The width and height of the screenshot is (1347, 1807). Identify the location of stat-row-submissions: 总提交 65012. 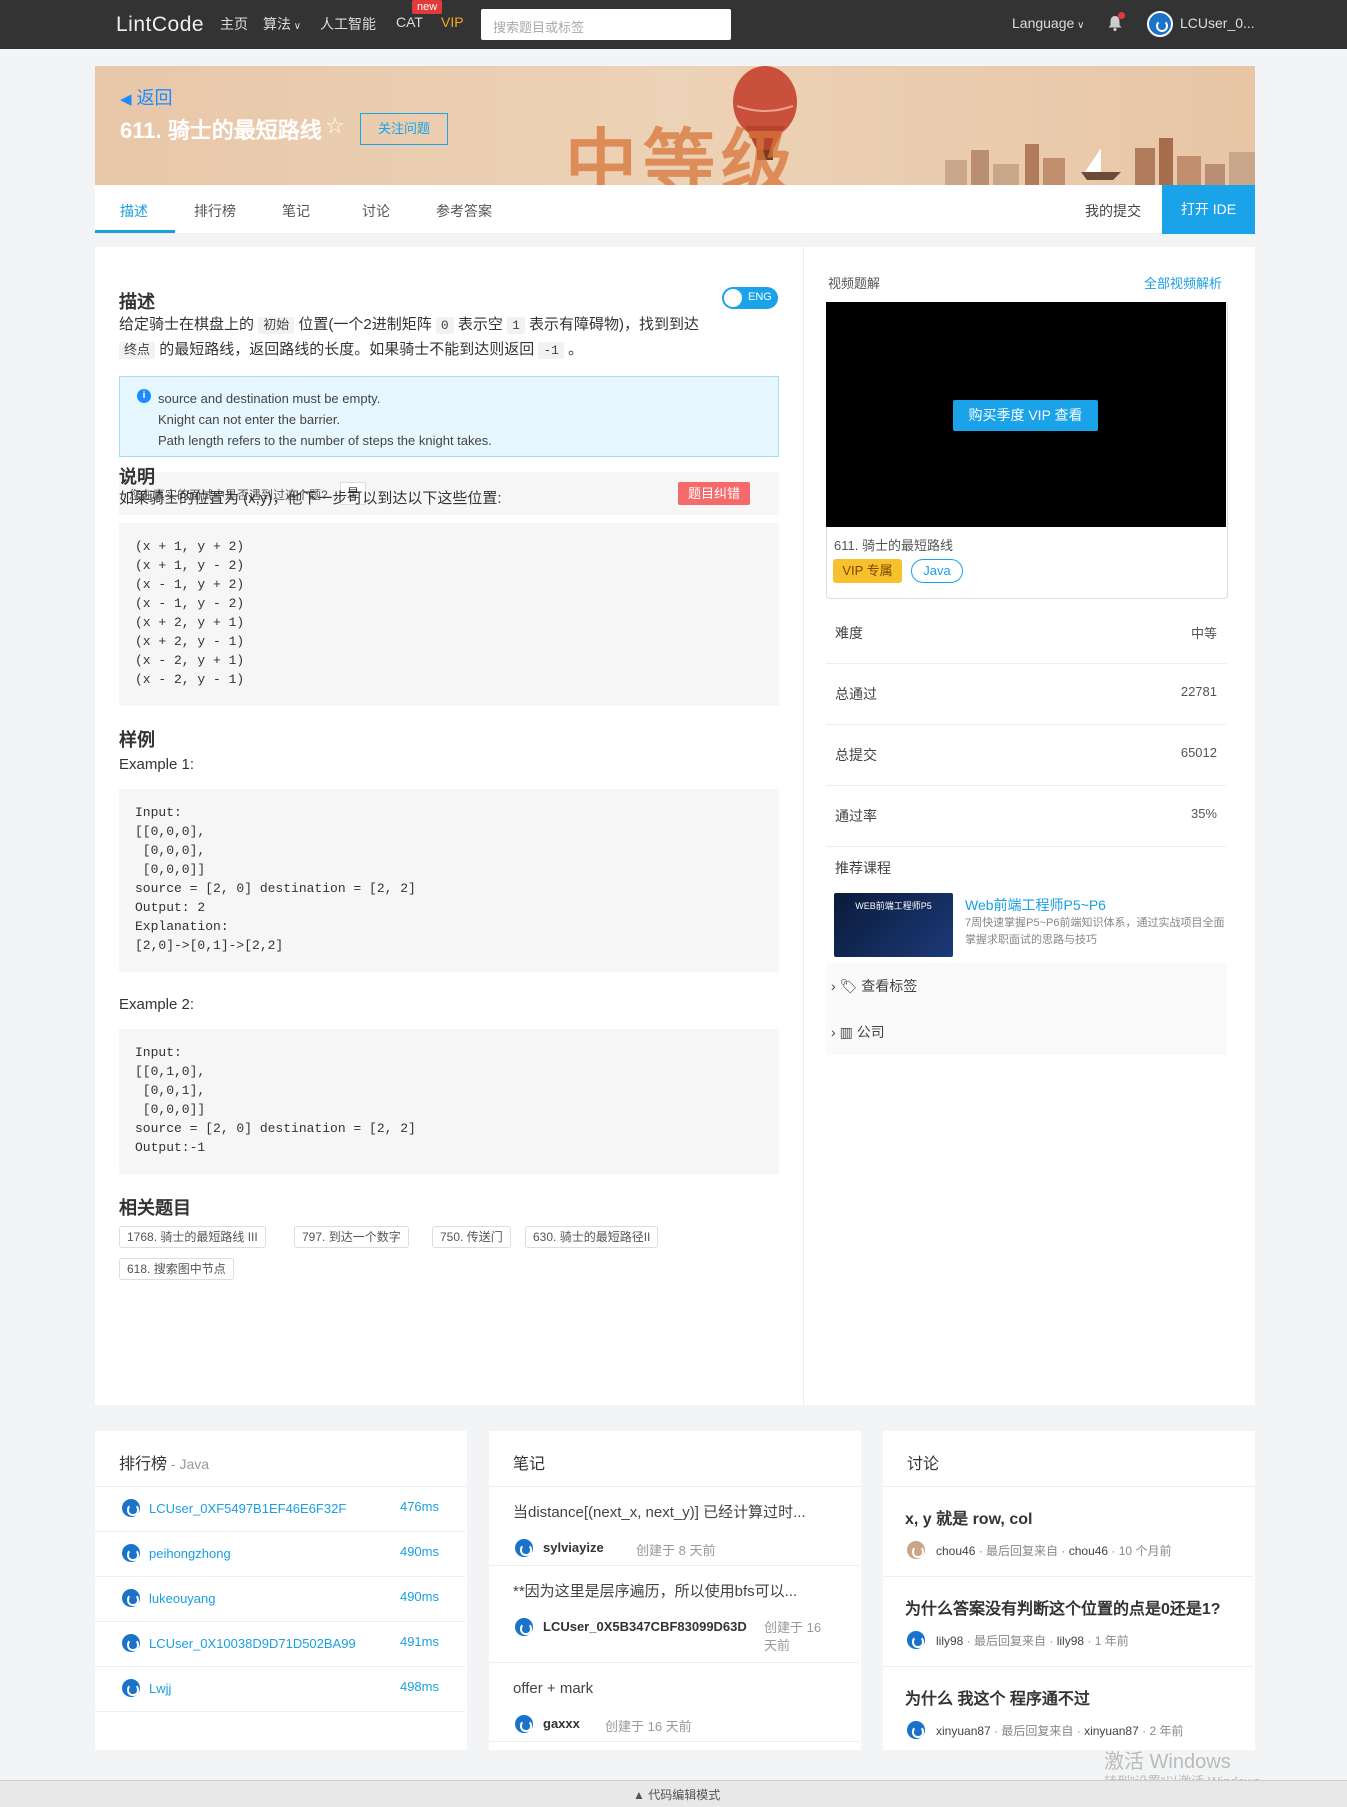
(1026, 755).